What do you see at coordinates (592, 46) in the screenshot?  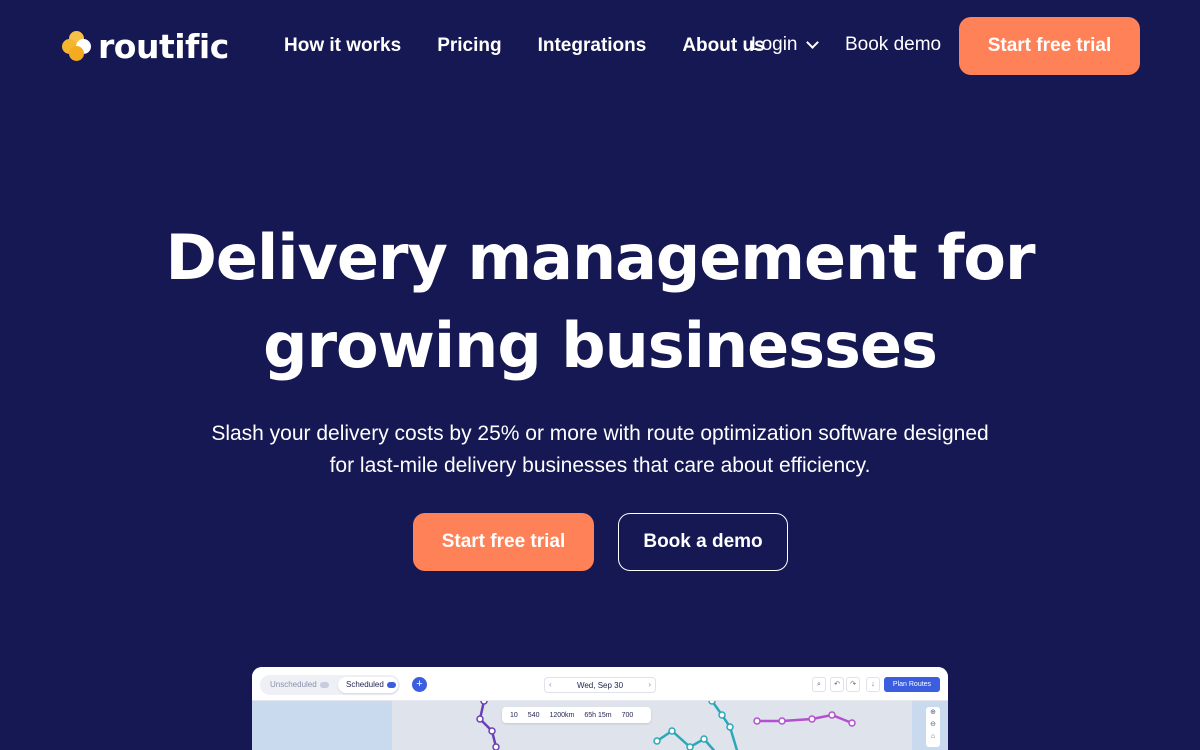 I see `nav-link-integrations: Integrations` at bounding box center [592, 46].